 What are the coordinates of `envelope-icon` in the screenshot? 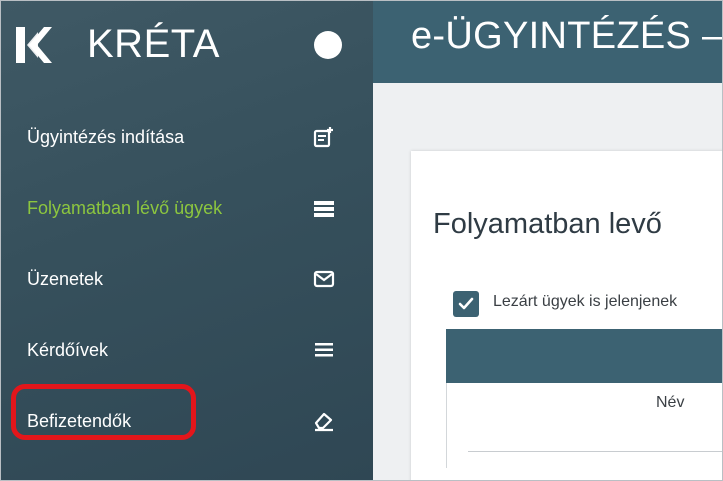 It's located at (324, 279).